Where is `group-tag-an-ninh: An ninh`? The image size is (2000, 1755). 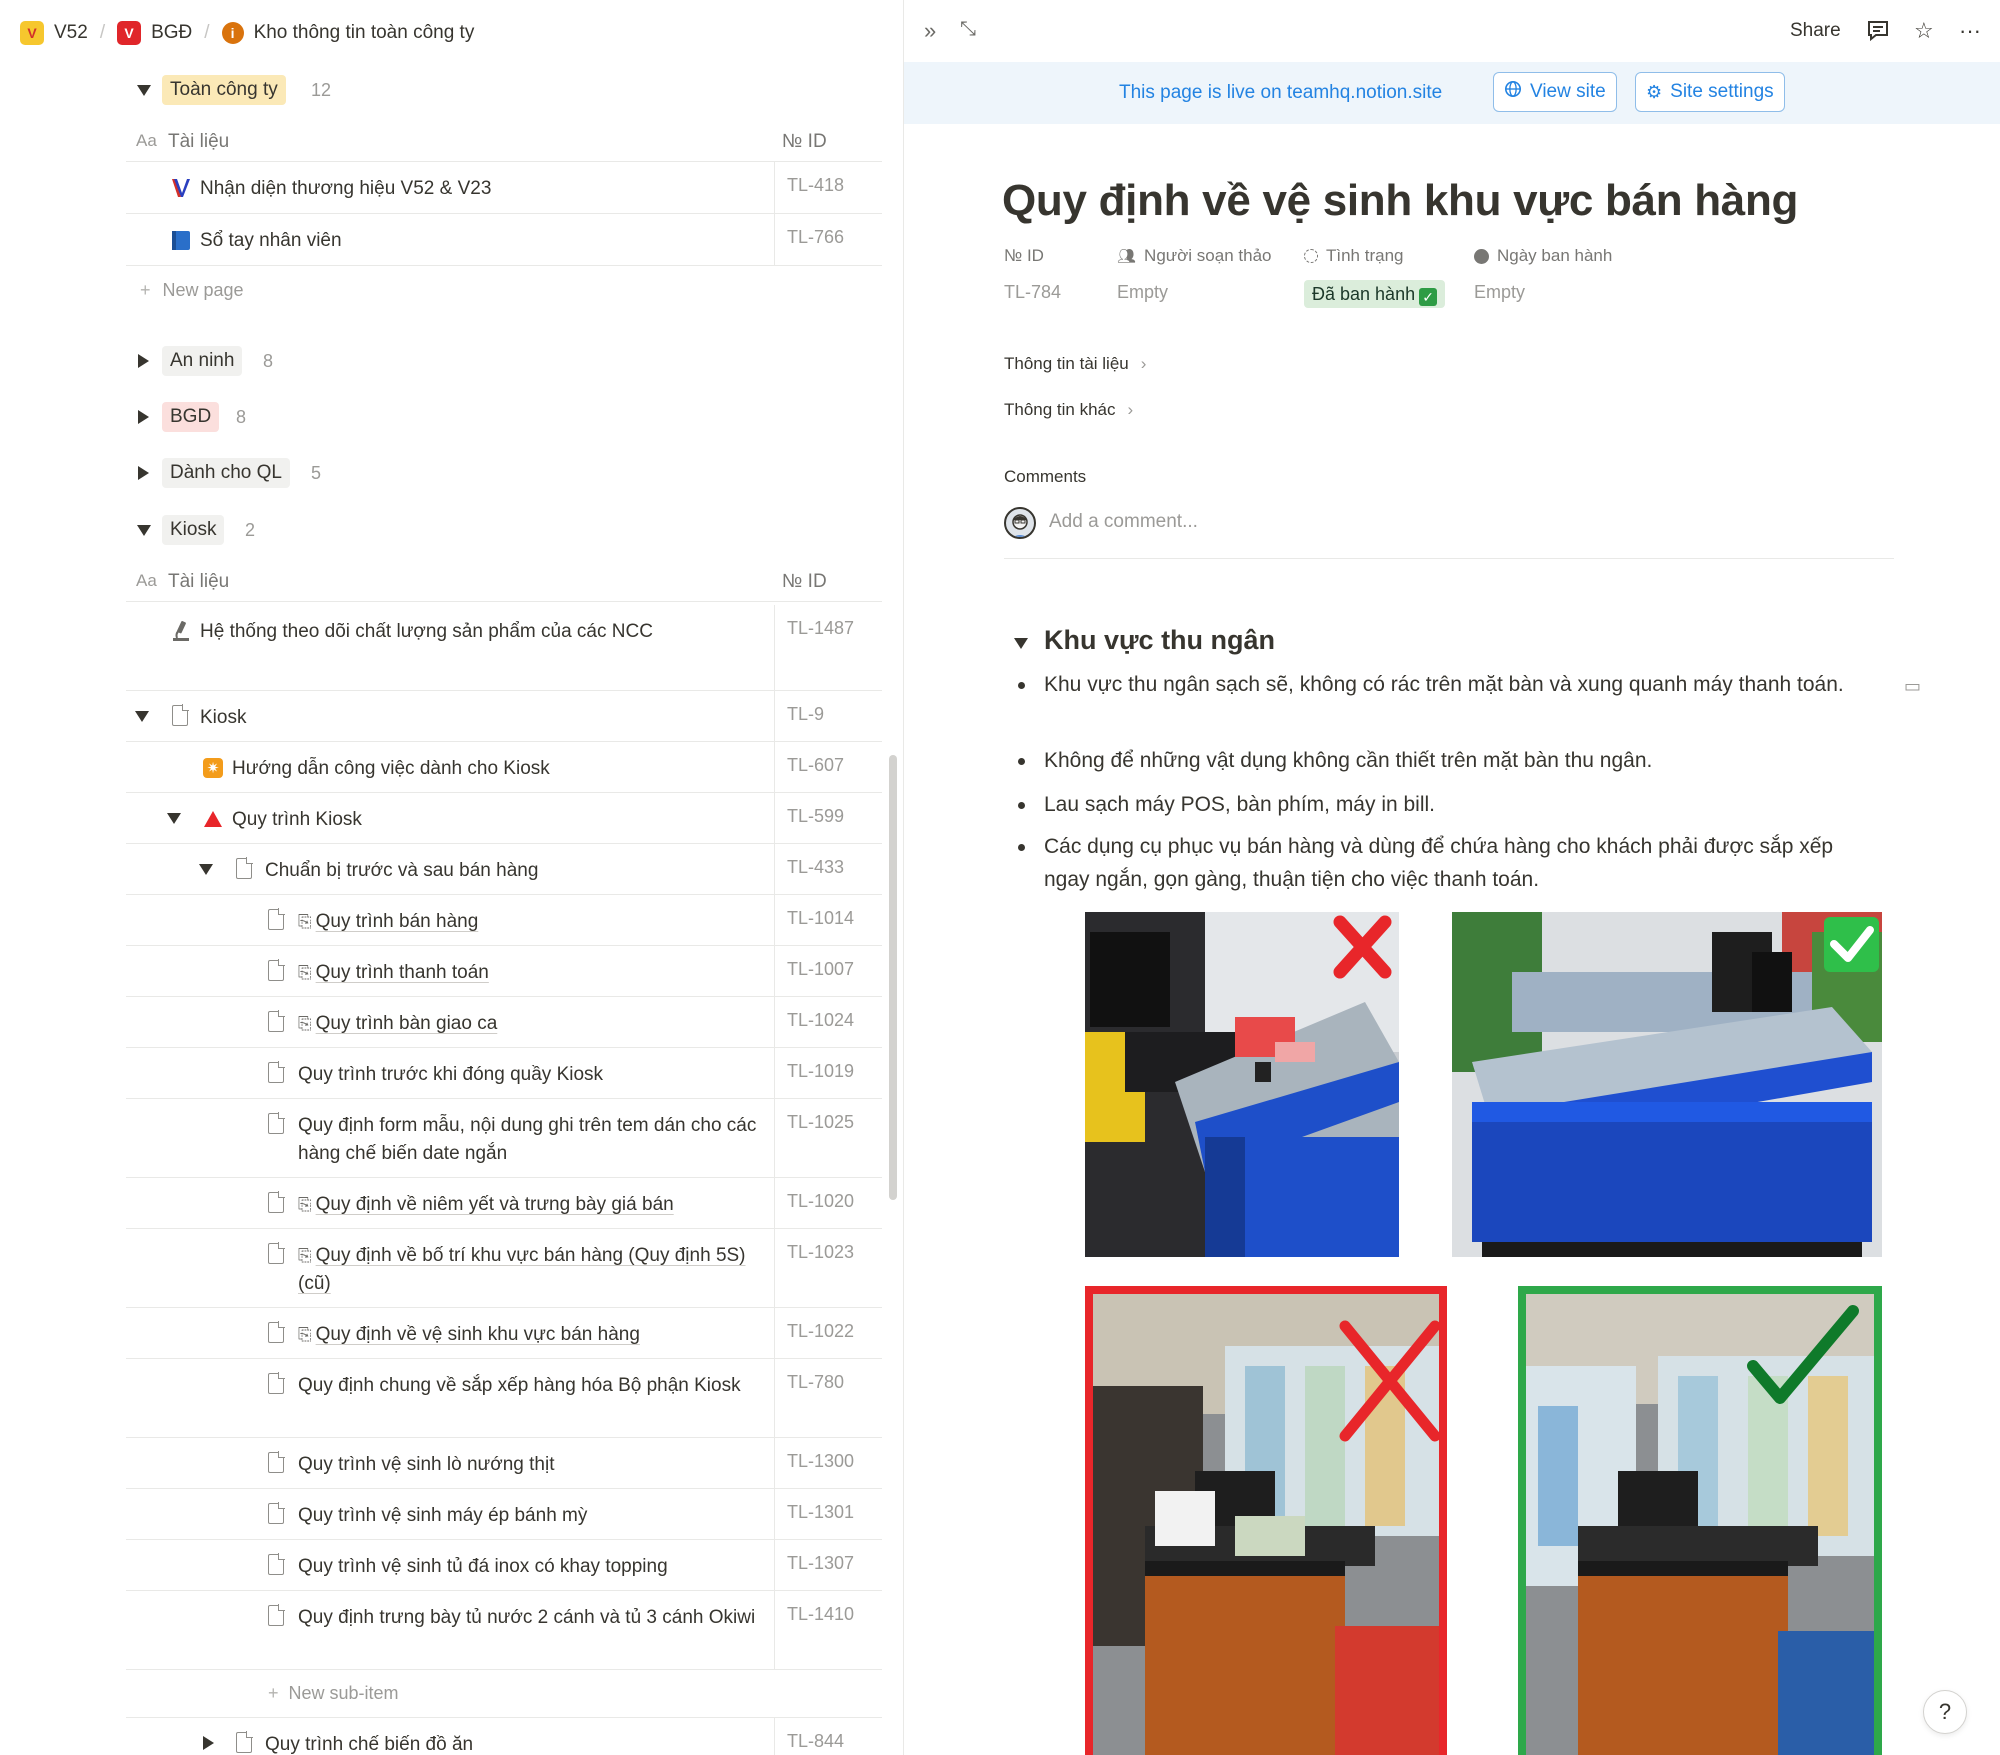 group-tag-an-ninh: An ninh is located at coordinates (202, 361).